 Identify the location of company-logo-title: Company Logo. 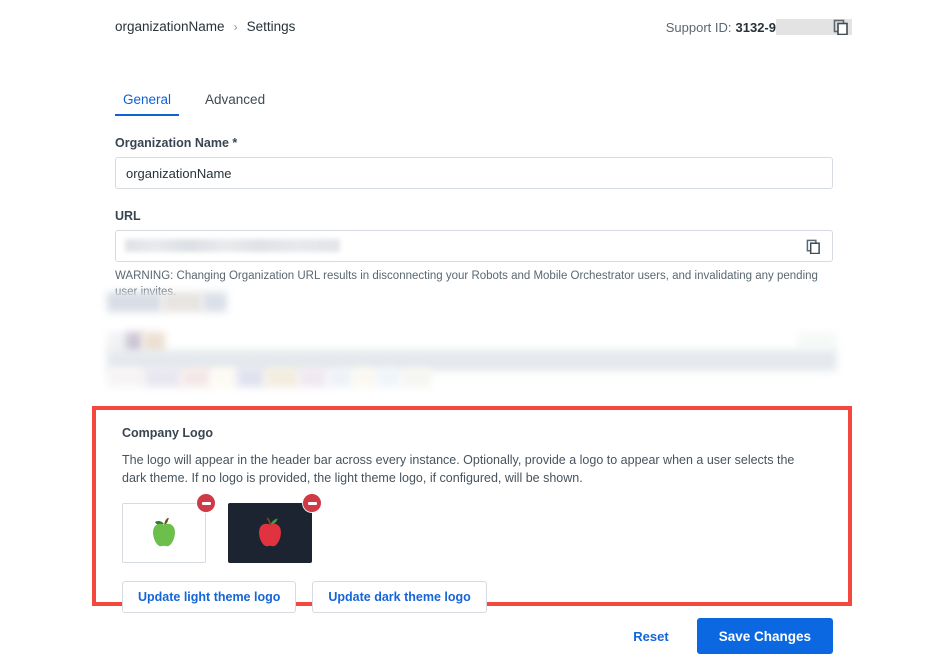
(167, 433).